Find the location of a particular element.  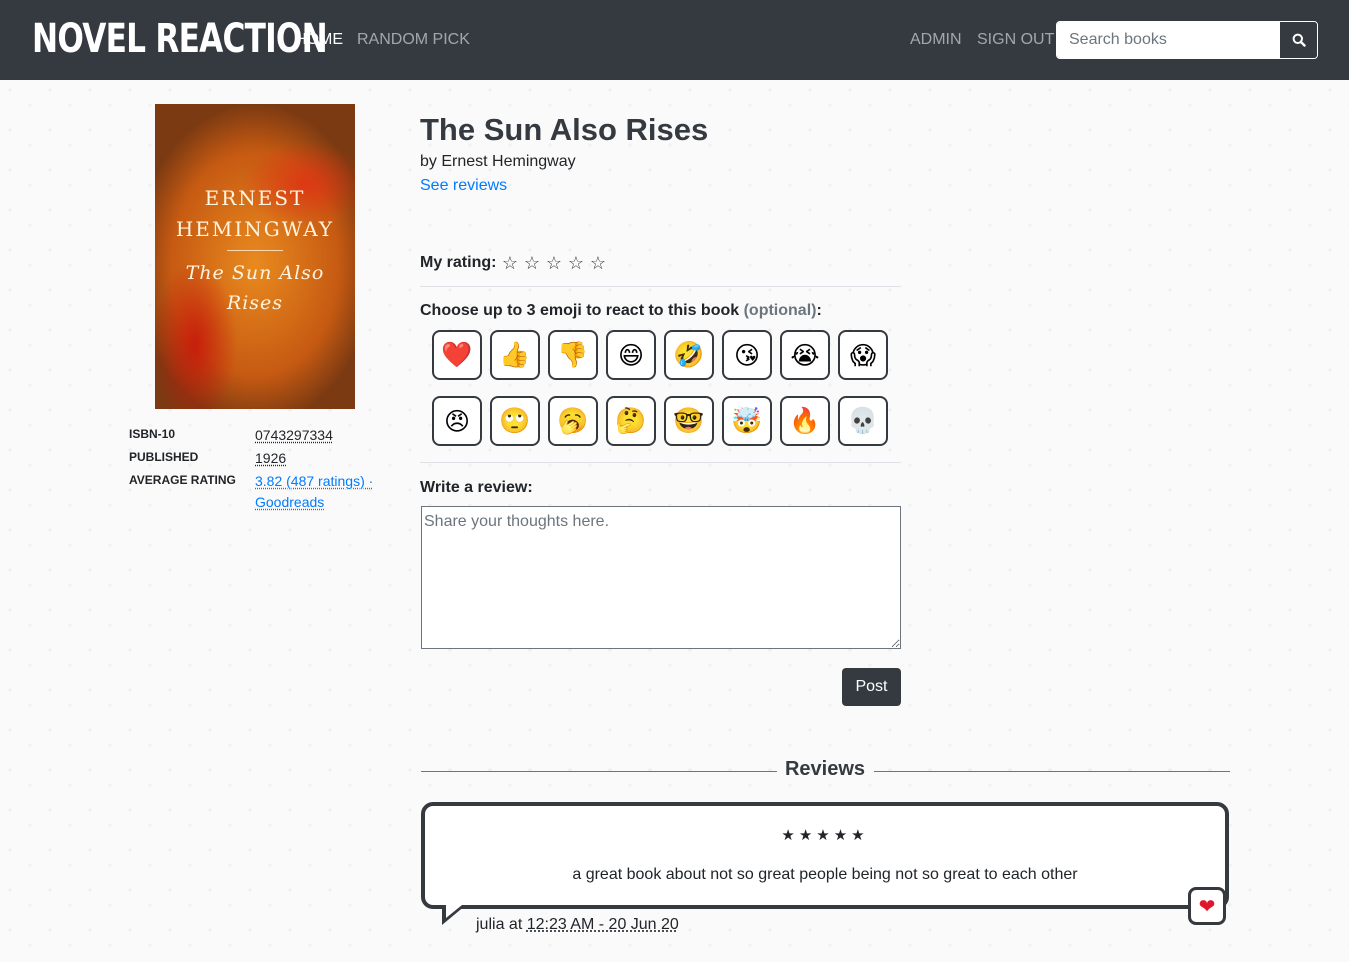

emoji-mind-blown-button: 🤯 is located at coordinates (747, 421).